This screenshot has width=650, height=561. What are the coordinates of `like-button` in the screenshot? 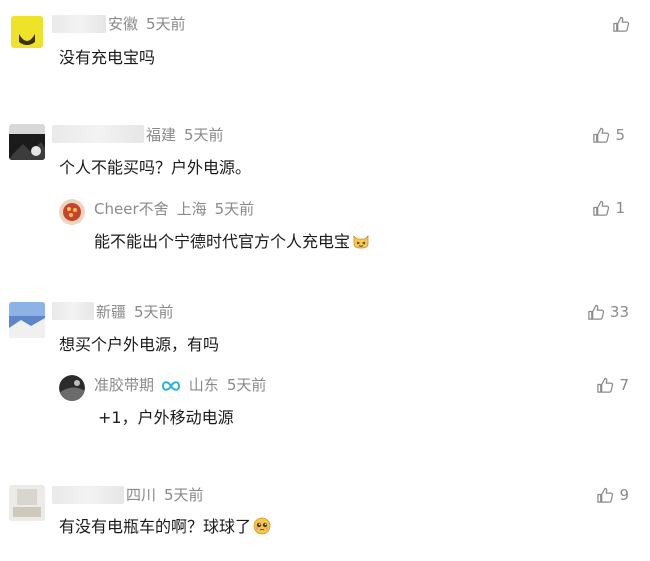 It's located at (615, 24).